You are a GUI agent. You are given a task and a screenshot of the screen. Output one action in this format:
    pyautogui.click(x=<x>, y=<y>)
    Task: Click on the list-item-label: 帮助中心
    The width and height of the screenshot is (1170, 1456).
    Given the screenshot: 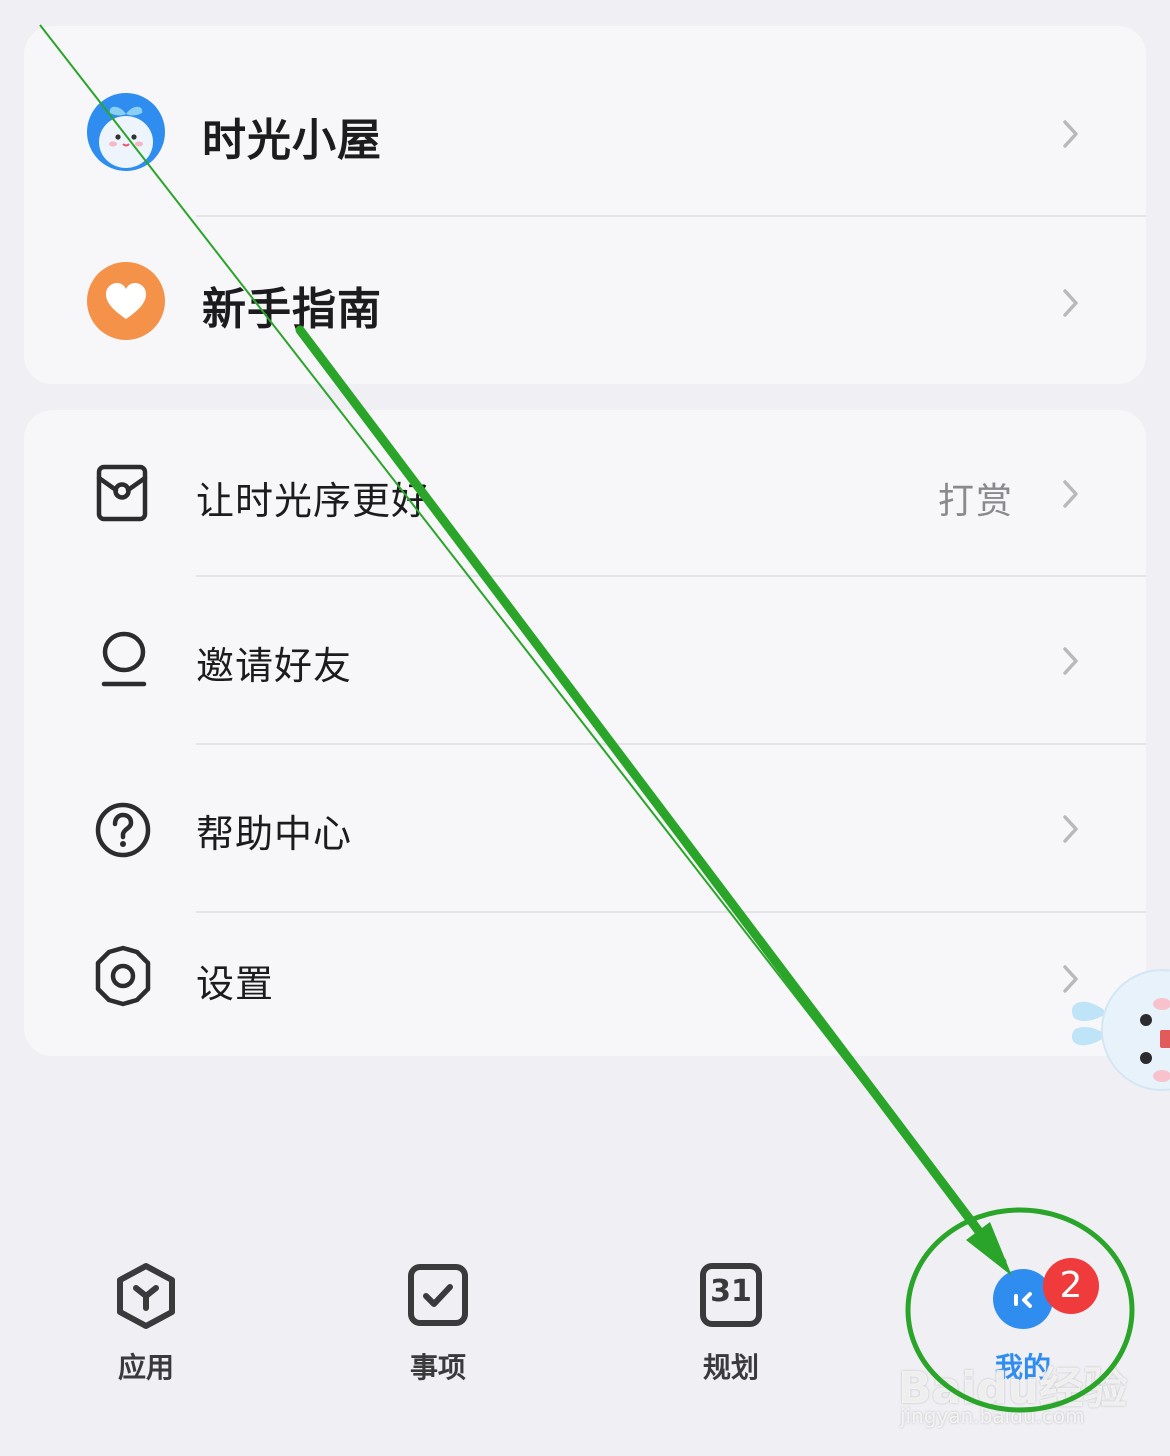 What is the action you would take?
    pyautogui.click(x=274, y=834)
    